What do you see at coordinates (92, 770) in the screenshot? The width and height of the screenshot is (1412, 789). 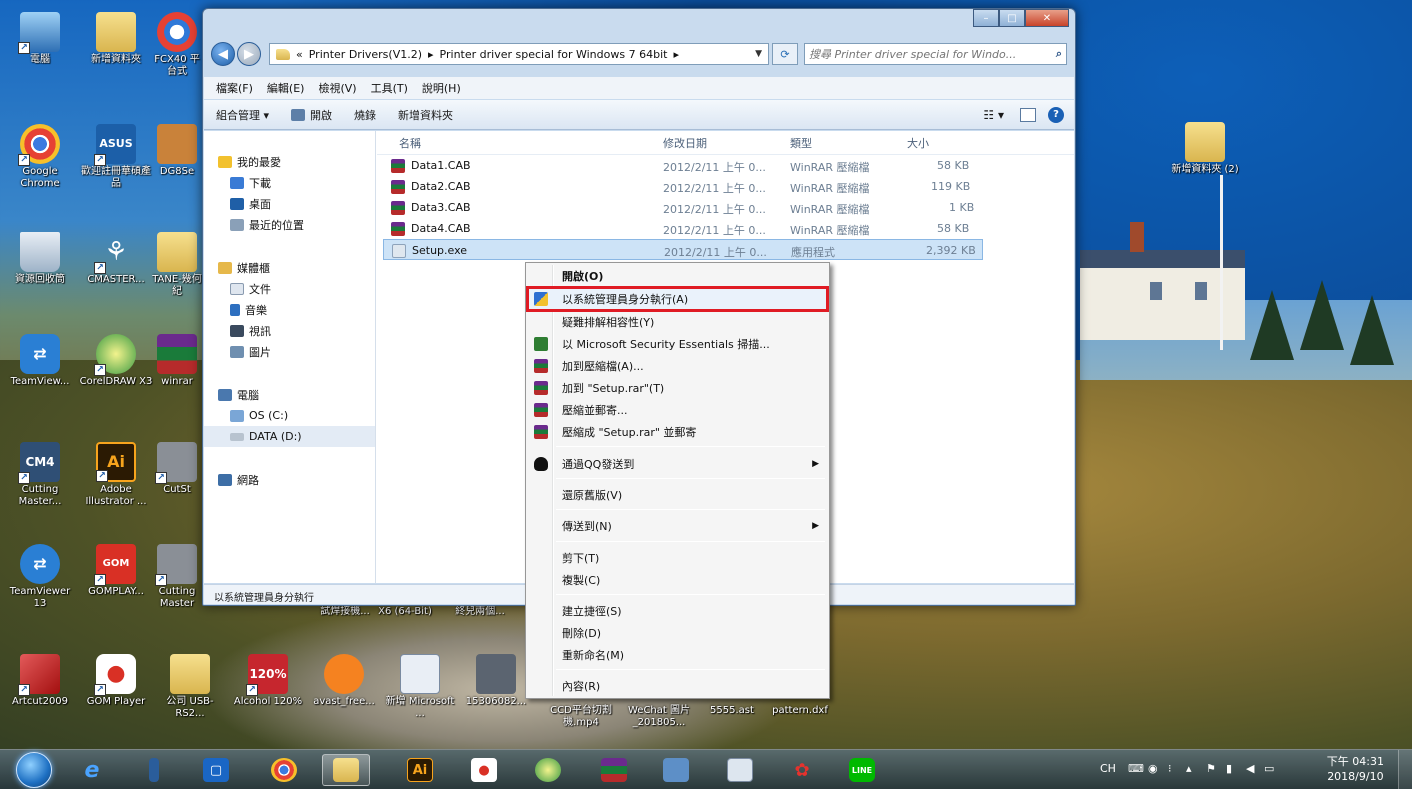 I see `taskbar-internet-explorer: e` at bounding box center [92, 770].